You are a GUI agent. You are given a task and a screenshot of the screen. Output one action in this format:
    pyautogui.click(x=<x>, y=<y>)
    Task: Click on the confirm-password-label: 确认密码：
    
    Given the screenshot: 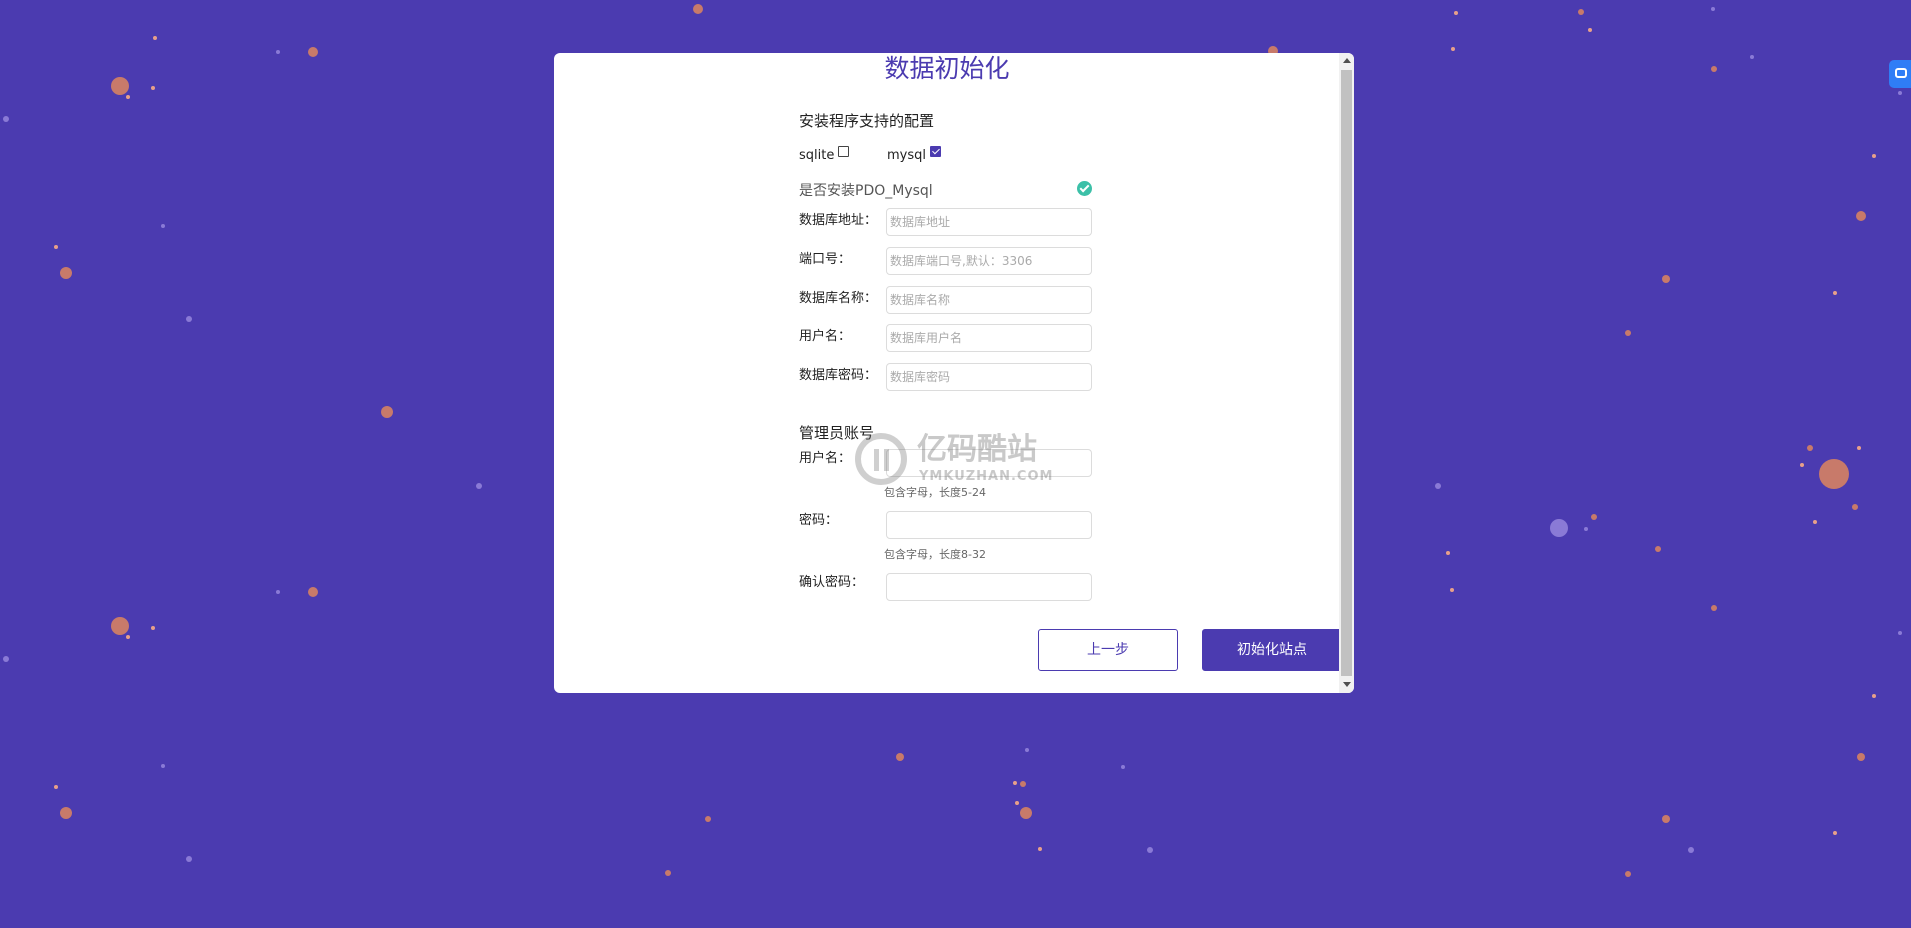 What is the action you would take?
    pyautogui.click(x=832, y=582)
    